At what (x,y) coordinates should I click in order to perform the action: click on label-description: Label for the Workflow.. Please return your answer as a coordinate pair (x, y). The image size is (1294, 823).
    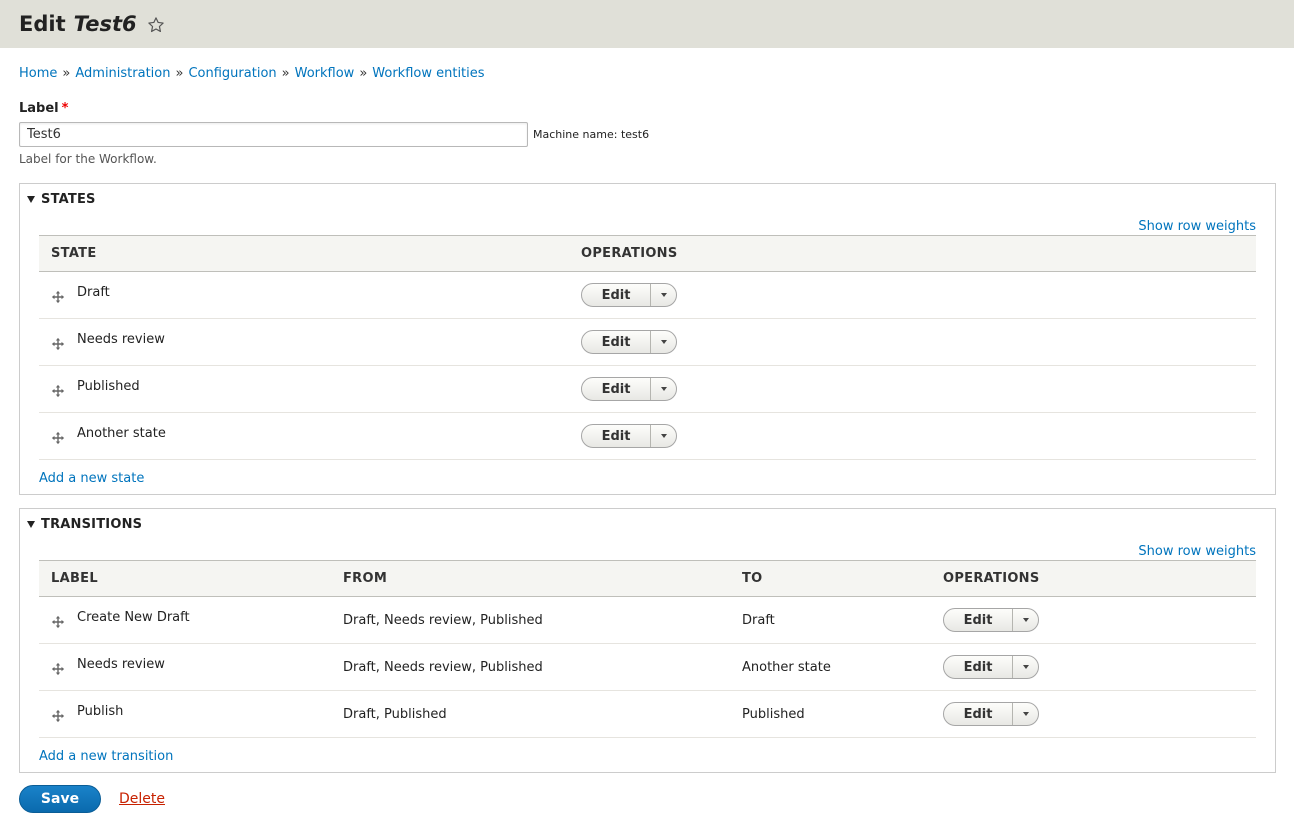
    Looking at the image, I should click on (88, 159).